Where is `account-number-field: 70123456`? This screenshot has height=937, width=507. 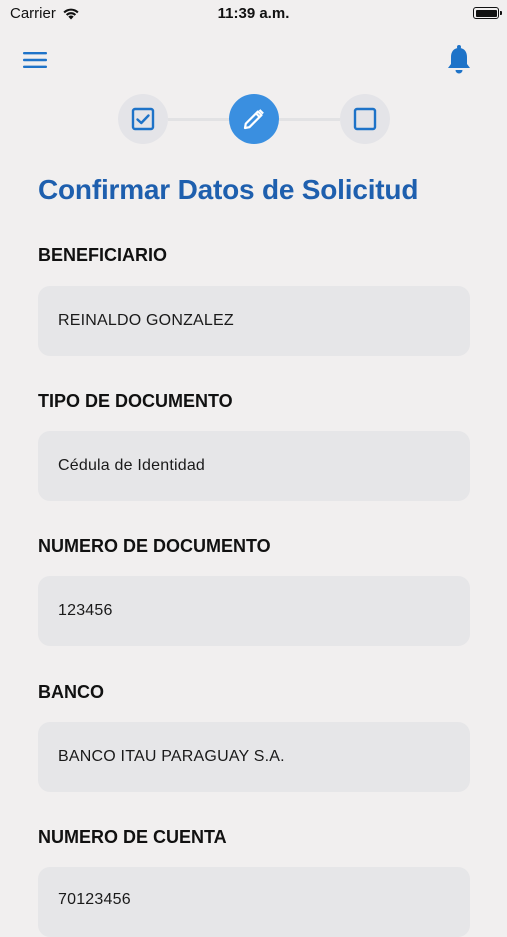 account-number-field: 70123456 is located at coordinates (254, 902).